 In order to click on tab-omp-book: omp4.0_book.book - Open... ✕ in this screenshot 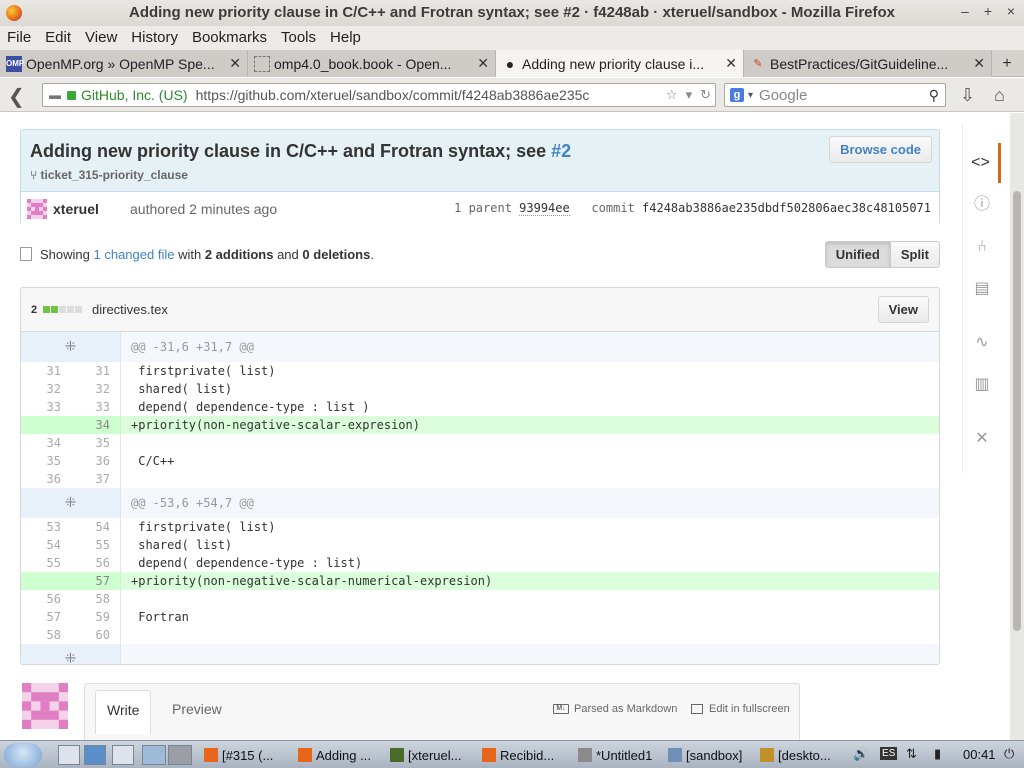, I will do `click(372, 63)`.